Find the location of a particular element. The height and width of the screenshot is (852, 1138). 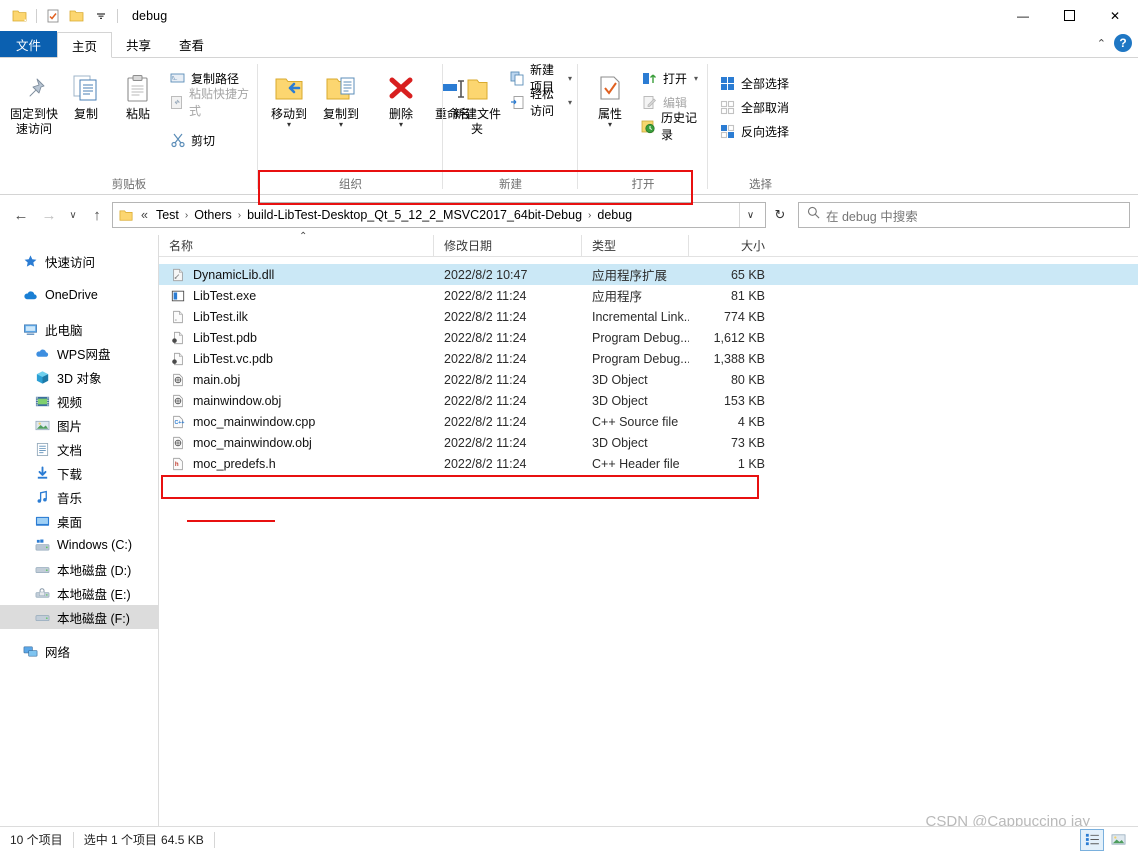

file-name: main.obj is located at coordinates (217, 379).